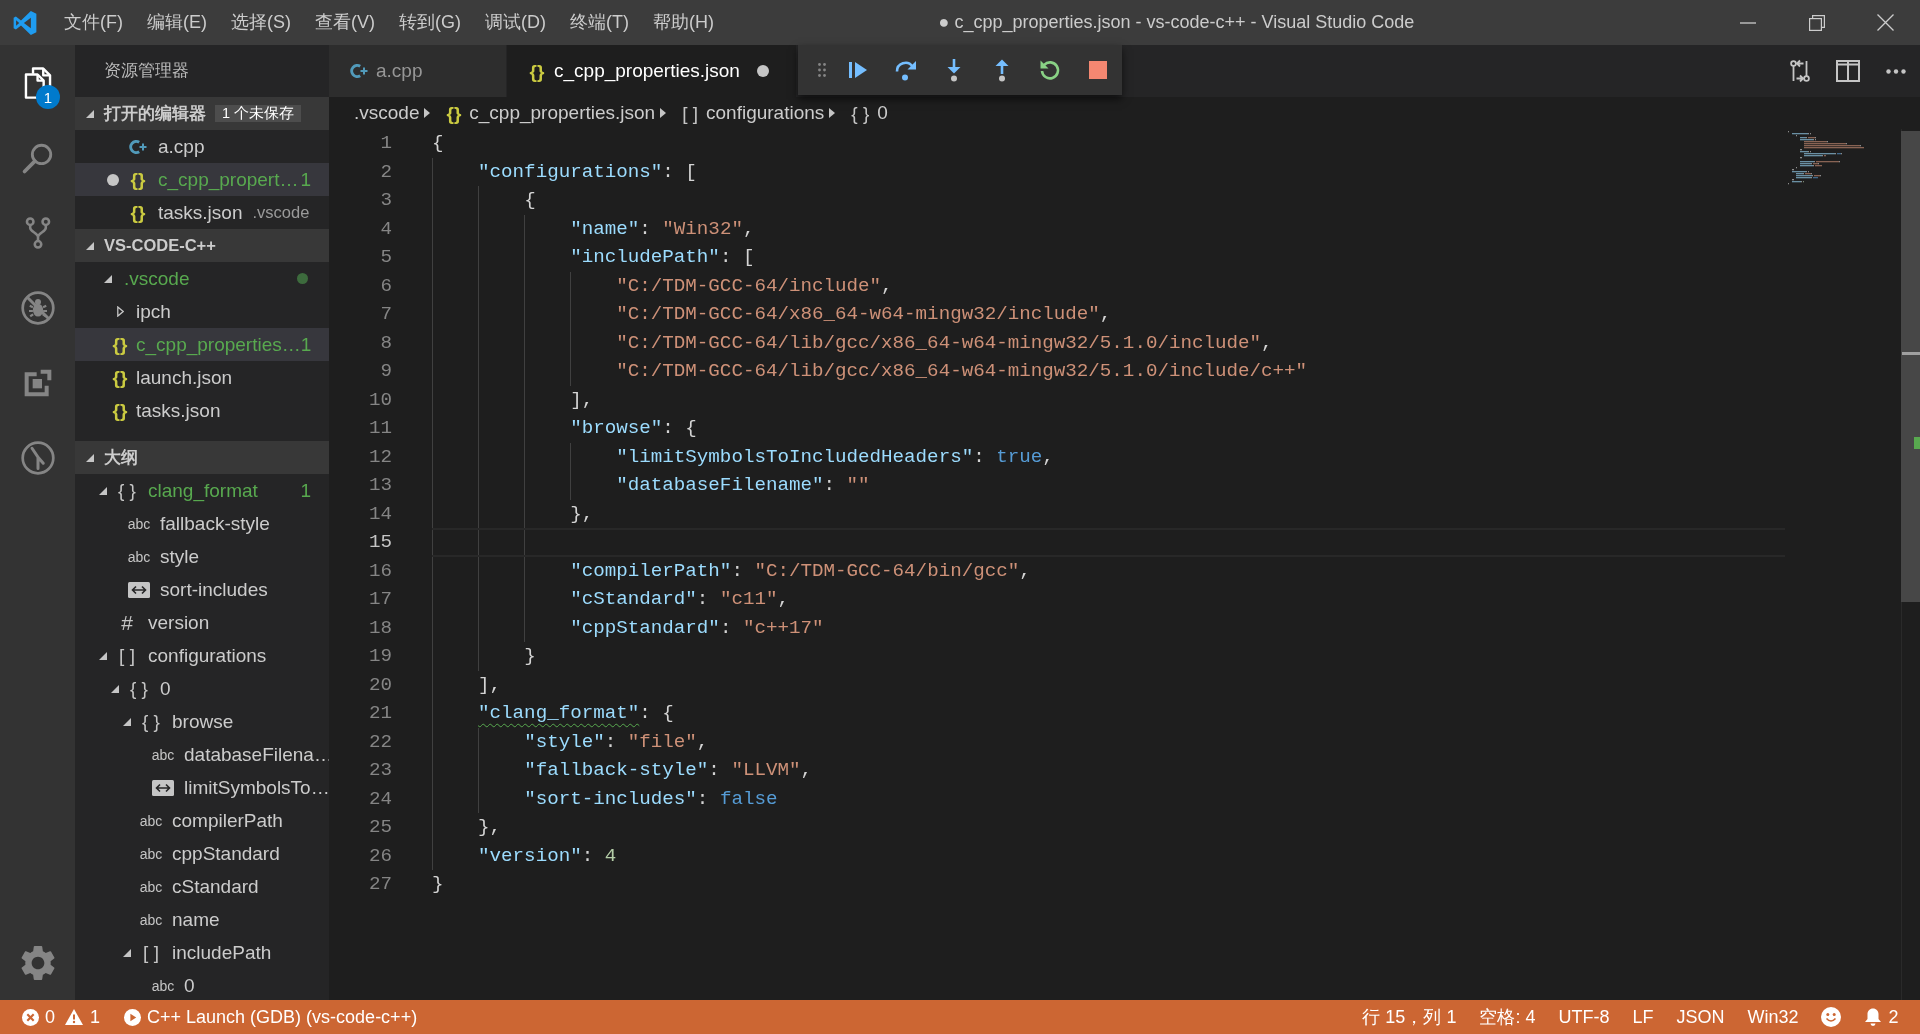 Image resolution: width=1920 pixels, height=1034 pixels. Describe the element at coordinates (74, 1017) in the screenshot. I see `warning-icon` at that location.